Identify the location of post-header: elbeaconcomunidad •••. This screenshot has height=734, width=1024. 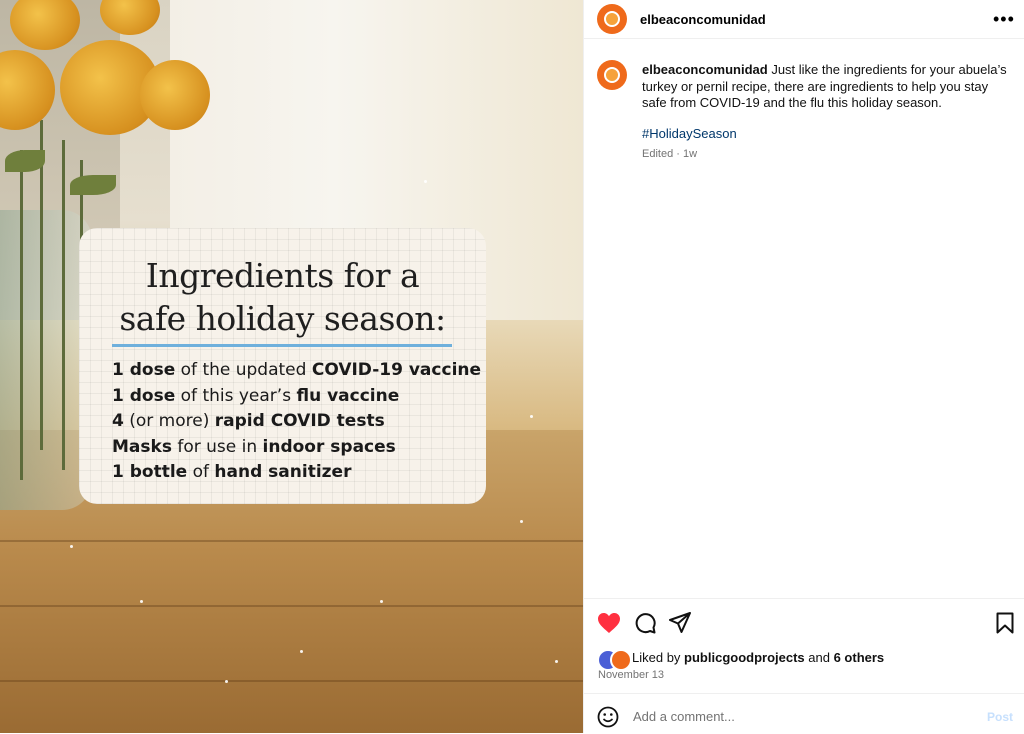
(804, 19).